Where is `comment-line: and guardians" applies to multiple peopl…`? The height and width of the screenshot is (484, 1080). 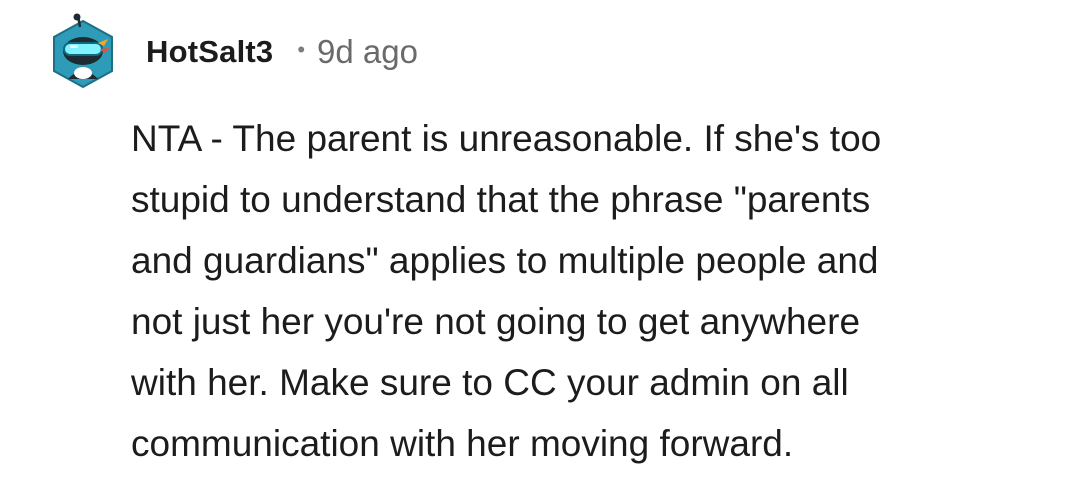
comment-line: and guardians" applies to multiple peopl… is located at coordinates (505, 260).